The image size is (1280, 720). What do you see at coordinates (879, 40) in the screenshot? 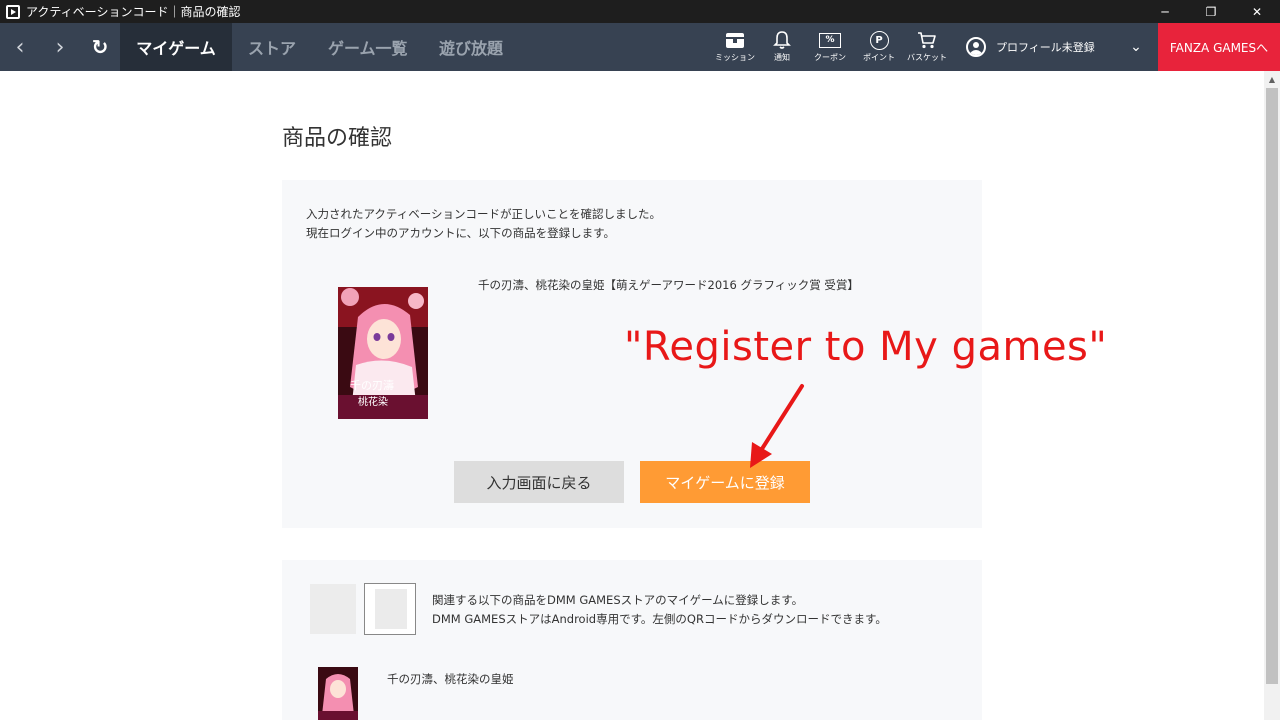
I see `point-icon: P` at bounding box center [879, 40].